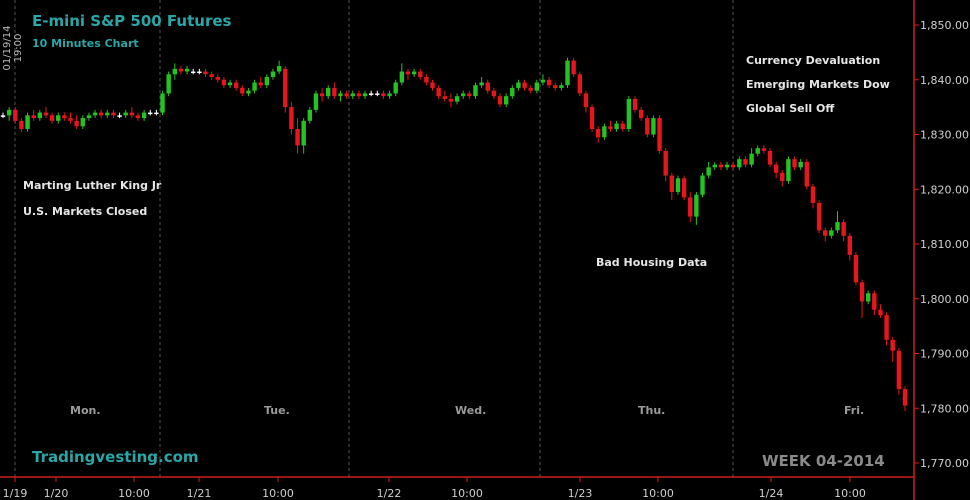  Describe the element at coordinates (467, 493) in the screenshot. I see `x-tick-label: 10:00` at that location.